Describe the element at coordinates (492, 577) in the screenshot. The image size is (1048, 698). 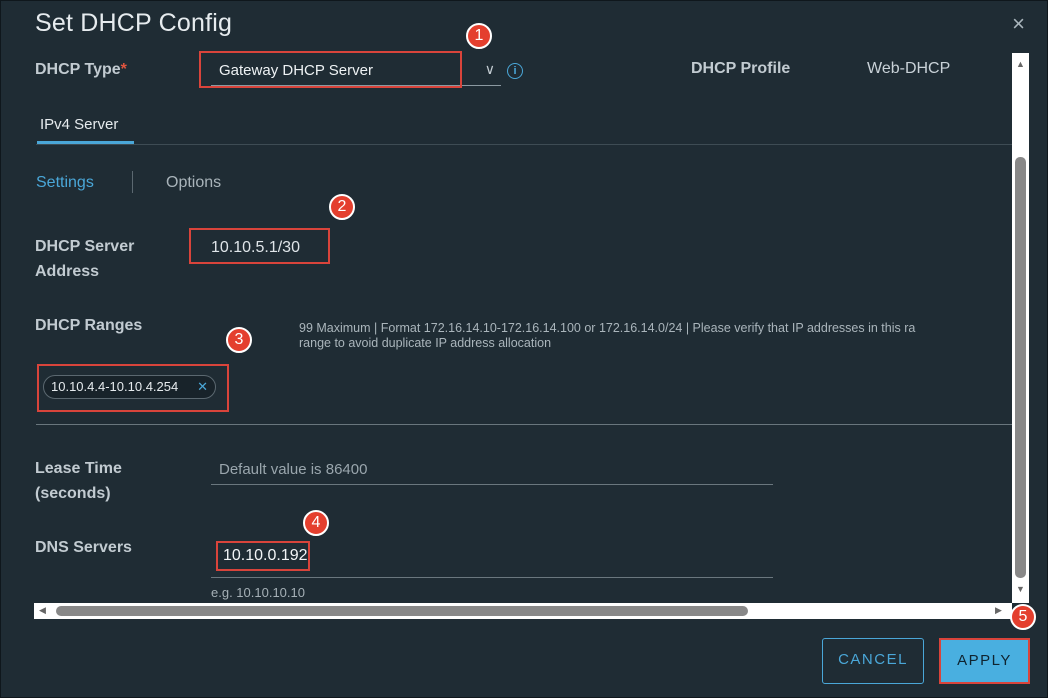
I see `dns-servers-underline` at that location.